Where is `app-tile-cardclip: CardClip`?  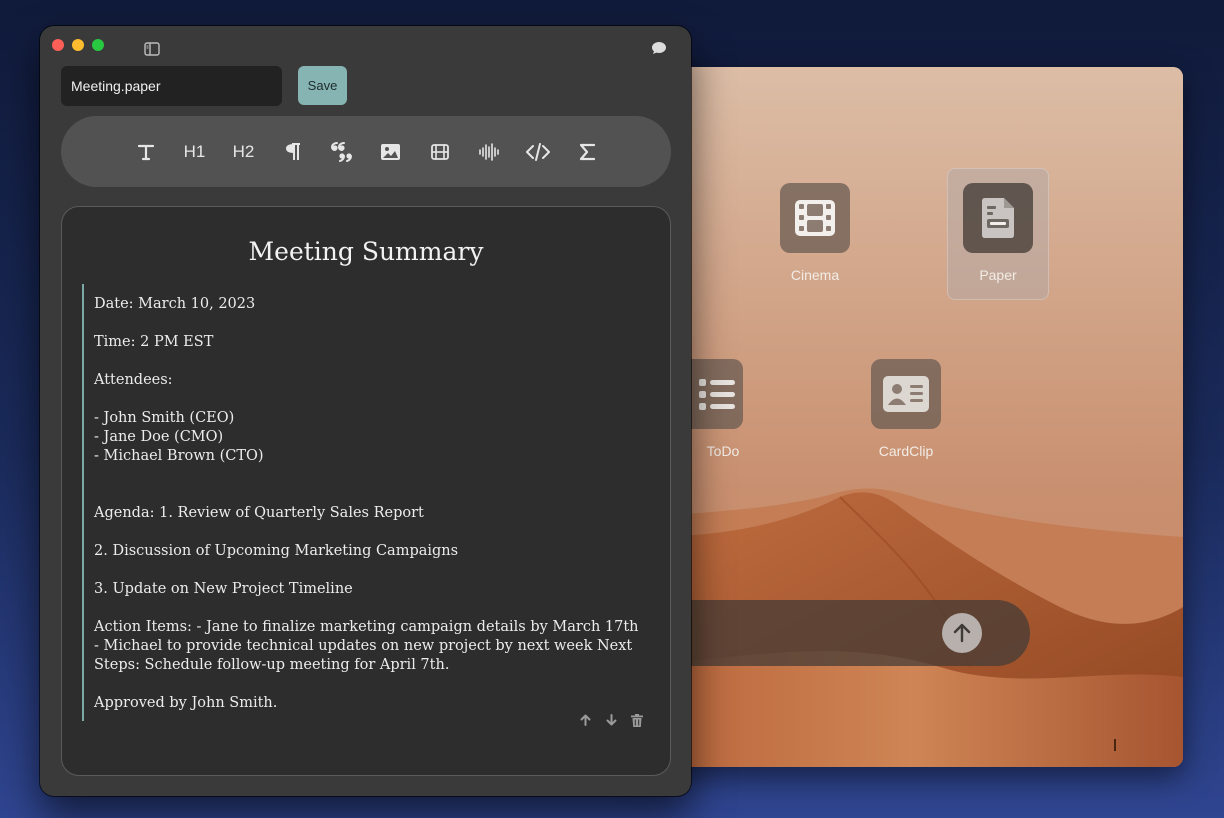 app-tile-cardclip: CardClip is located at coordinates (906, 409).